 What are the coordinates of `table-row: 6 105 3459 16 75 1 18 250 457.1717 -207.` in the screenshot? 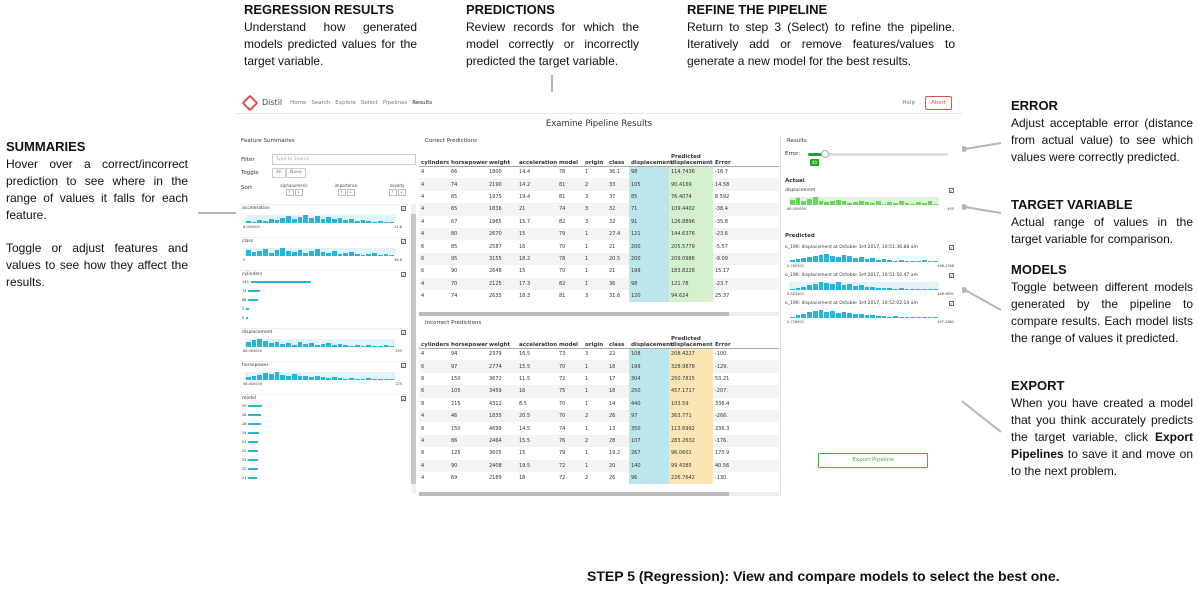 It's located at (599, 391).